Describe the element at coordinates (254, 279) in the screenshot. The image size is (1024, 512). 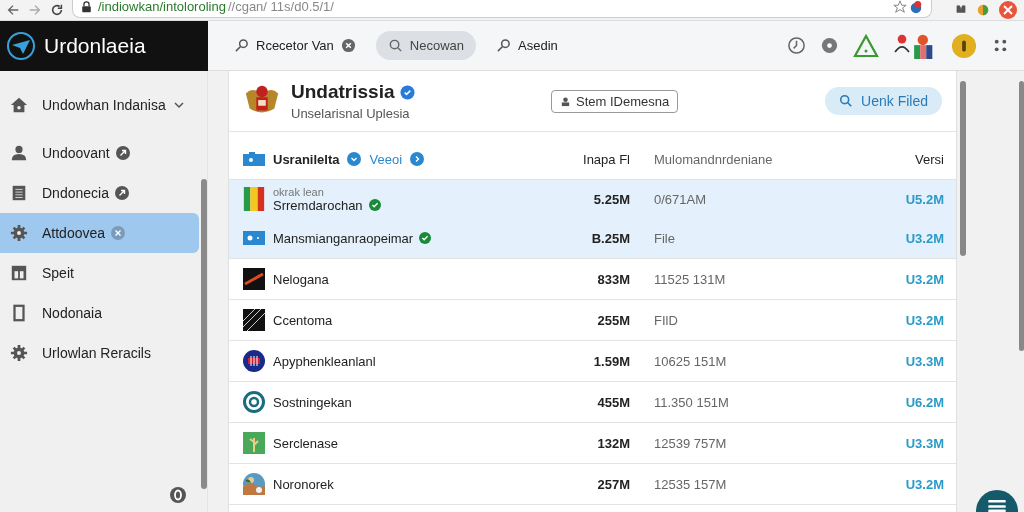
I see `streak-icon` at that location.